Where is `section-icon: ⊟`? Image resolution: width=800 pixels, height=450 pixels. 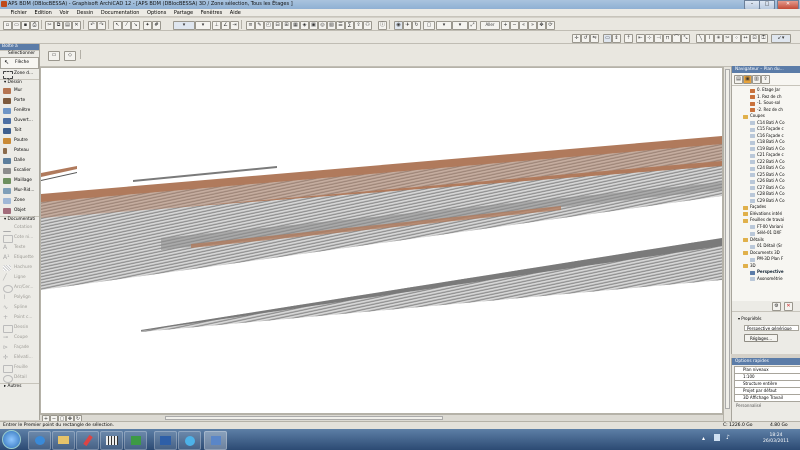
section-icon: ⊟ is located at coordinates (277, 25).